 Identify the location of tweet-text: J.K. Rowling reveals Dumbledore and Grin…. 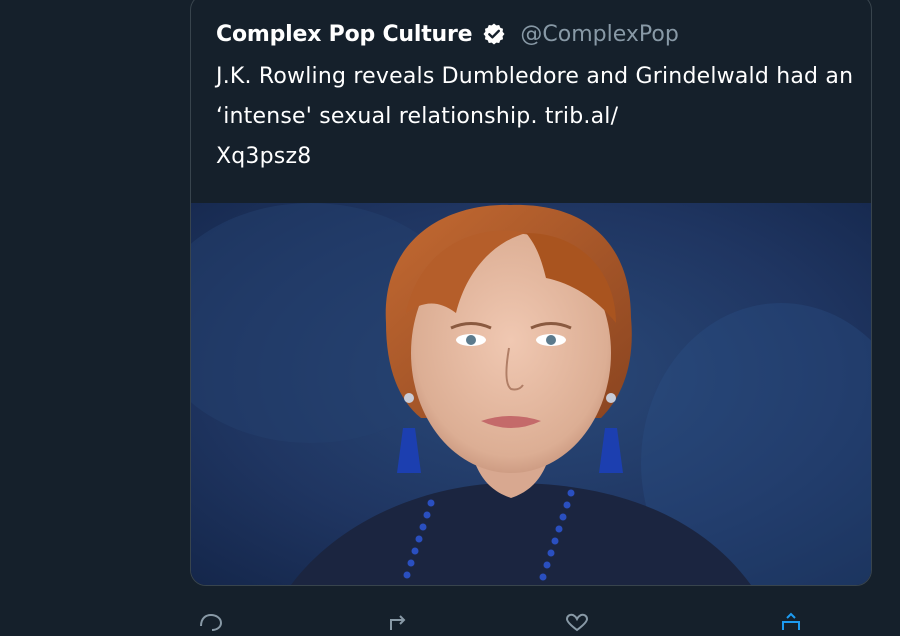
(535, 116).